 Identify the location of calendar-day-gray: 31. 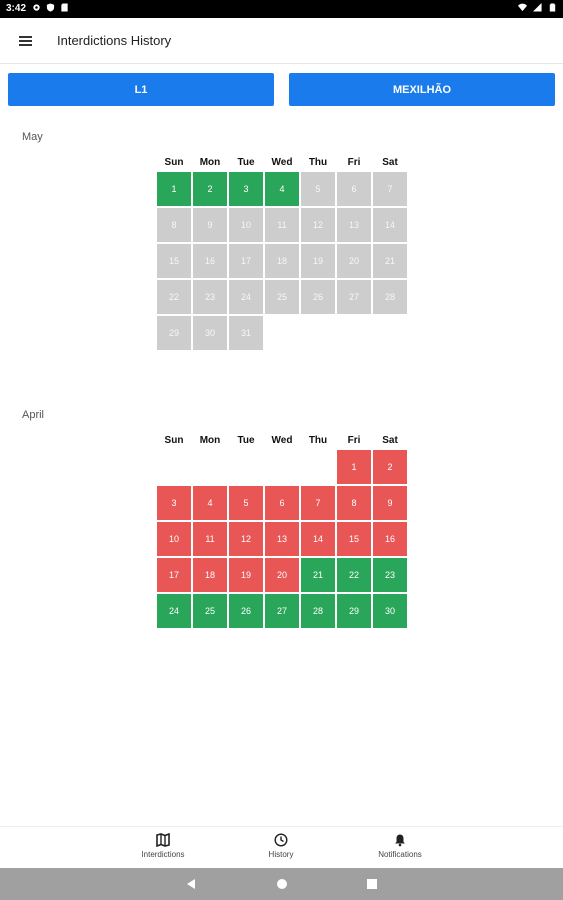
(246, 333).